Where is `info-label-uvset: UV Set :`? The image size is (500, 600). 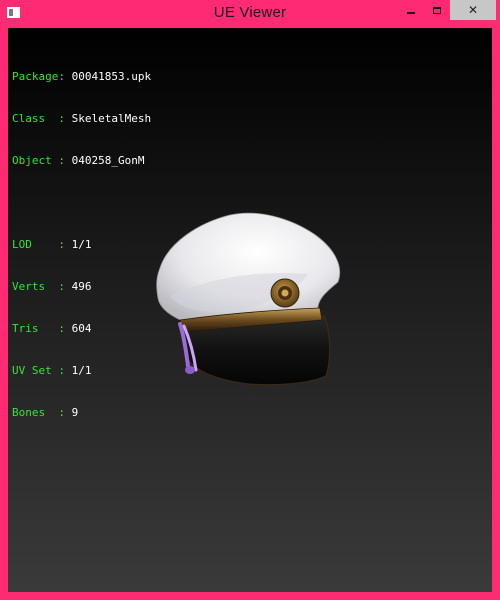 info-label-uvset: UV Set : is located at coordinates (38, 370).